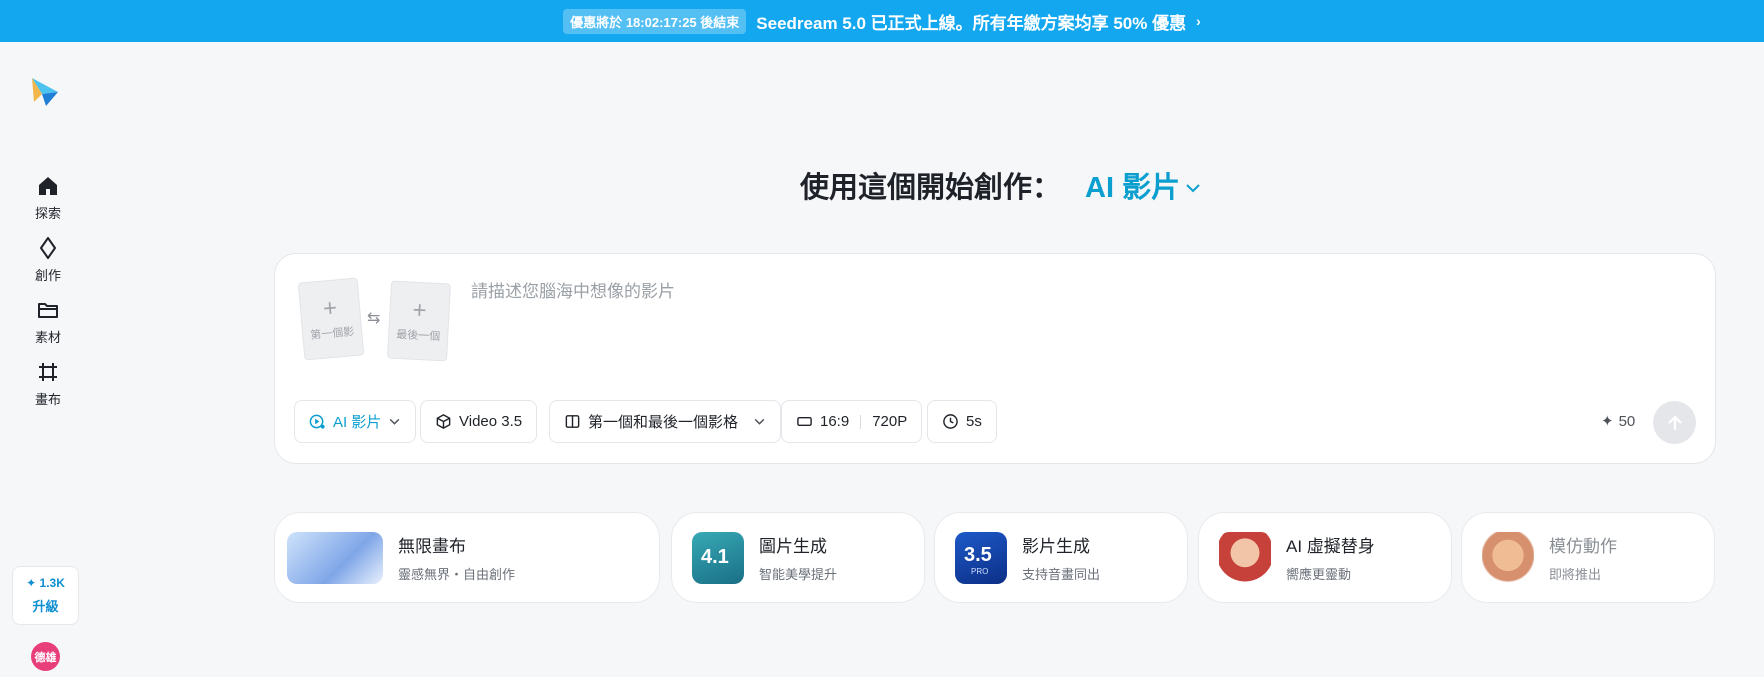 The image size is (1764, 677). Describe the element at coordinates (1198, 21) in the screenshot. I see `chevron-right-icon: ›` at that location.